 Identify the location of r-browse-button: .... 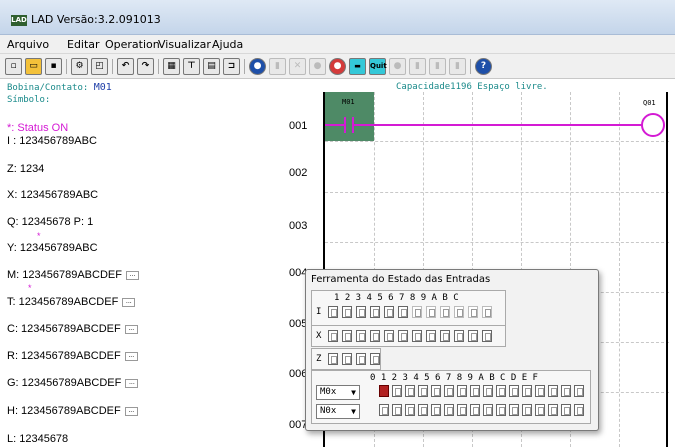
(131, 356).